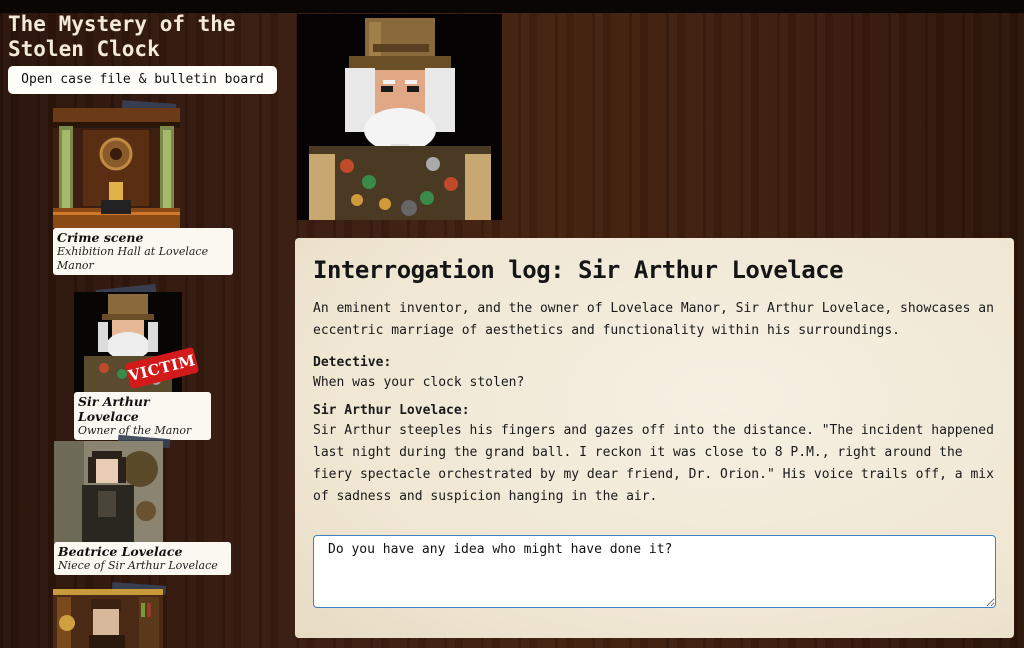 The image size is (1024, 648). What do you see at coordinates (654, 374) in the screenshot?
I see `log-entry: Detective: When was your clock stolen?` at bounding box center [654, 374].